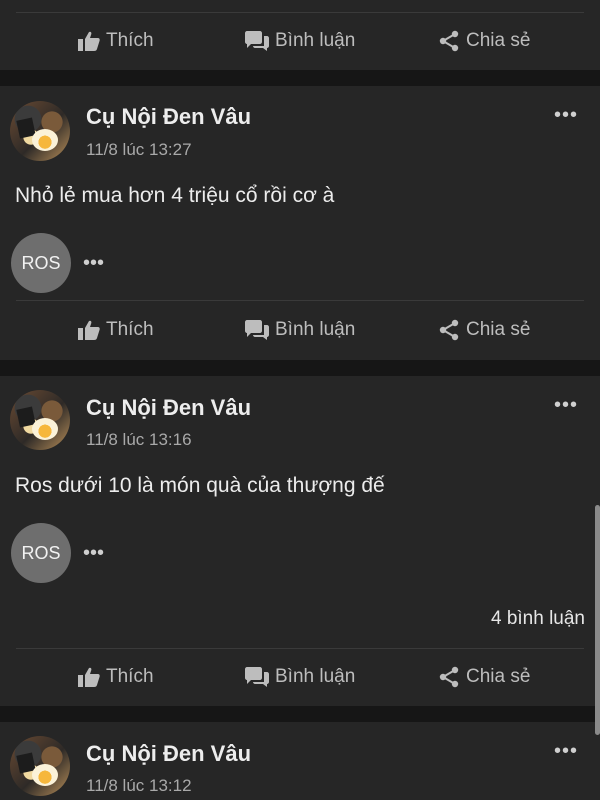  I want to click on post-card: Cụ Nội Đen Vâu 11/8 lúc 13:12 •••, so click(300, 761).